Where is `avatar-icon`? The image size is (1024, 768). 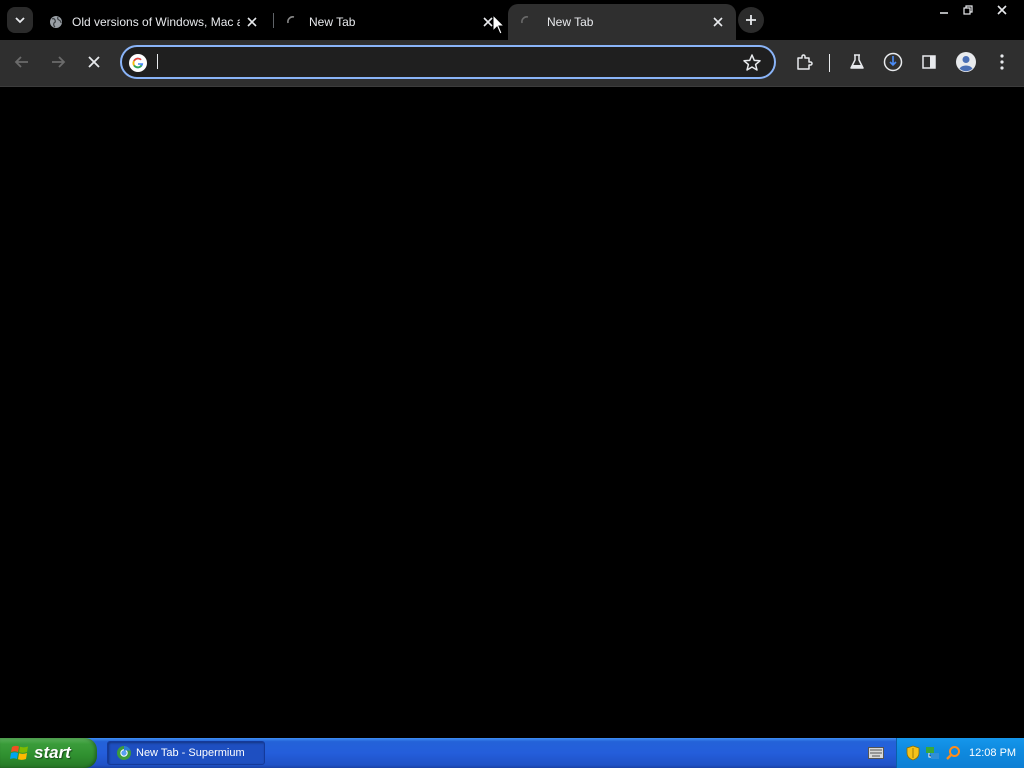
avatar-icon is located at coordinates (966, 62).